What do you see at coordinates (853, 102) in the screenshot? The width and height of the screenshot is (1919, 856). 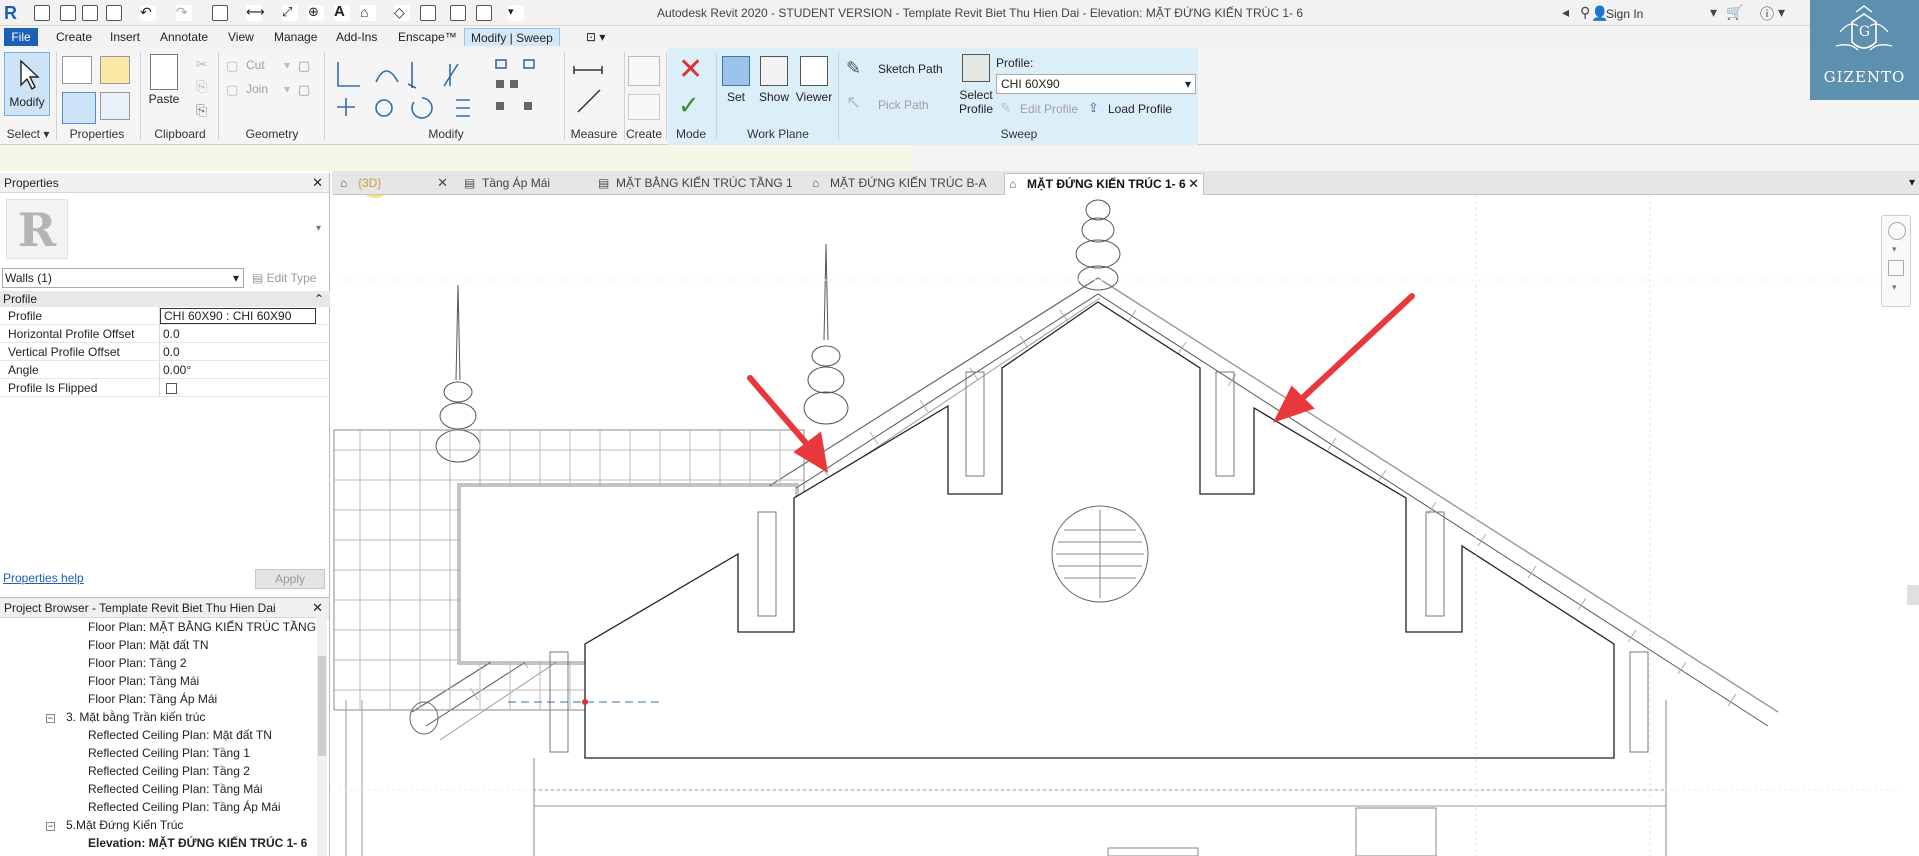 I see `pick-path-icon: ↖` at bounding box center [853, 102].